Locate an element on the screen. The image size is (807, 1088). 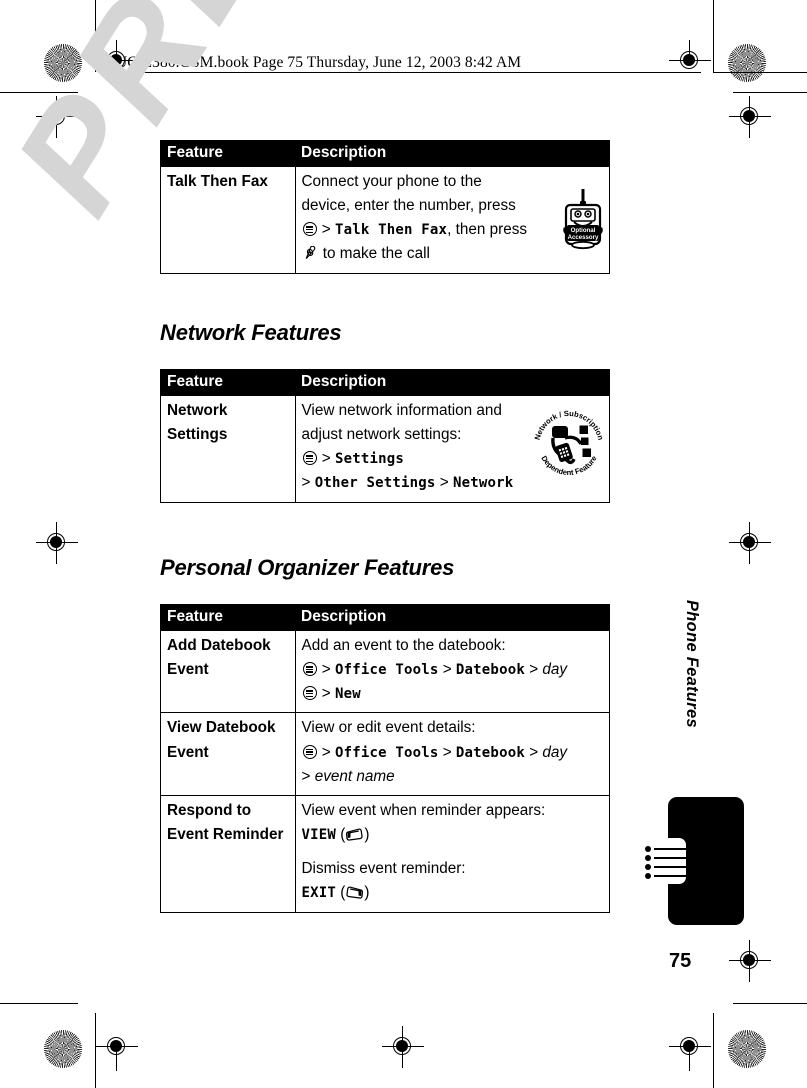
menu-path-token: Other Settings is located at coordinates (375, 483).